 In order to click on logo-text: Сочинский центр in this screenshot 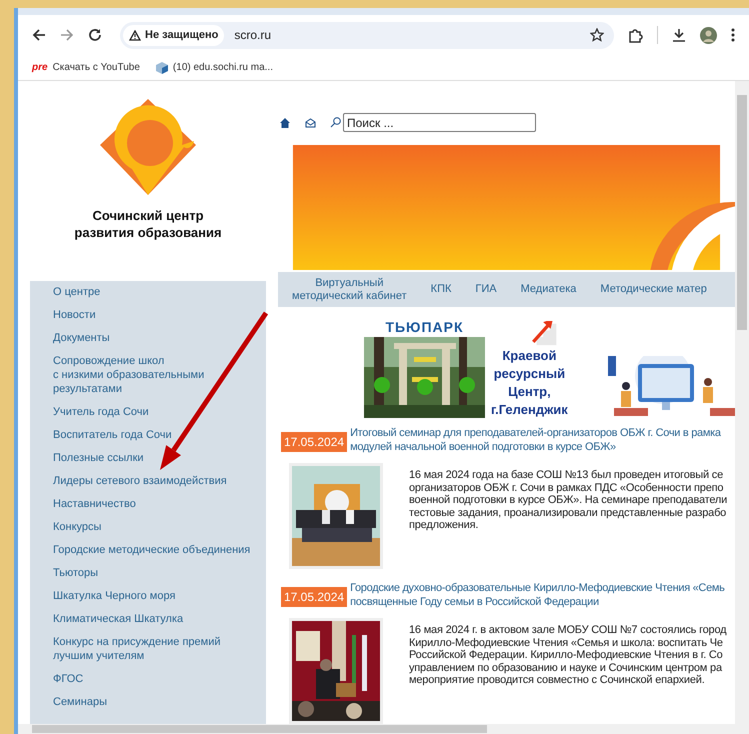, I will do `click(148, 215)`.